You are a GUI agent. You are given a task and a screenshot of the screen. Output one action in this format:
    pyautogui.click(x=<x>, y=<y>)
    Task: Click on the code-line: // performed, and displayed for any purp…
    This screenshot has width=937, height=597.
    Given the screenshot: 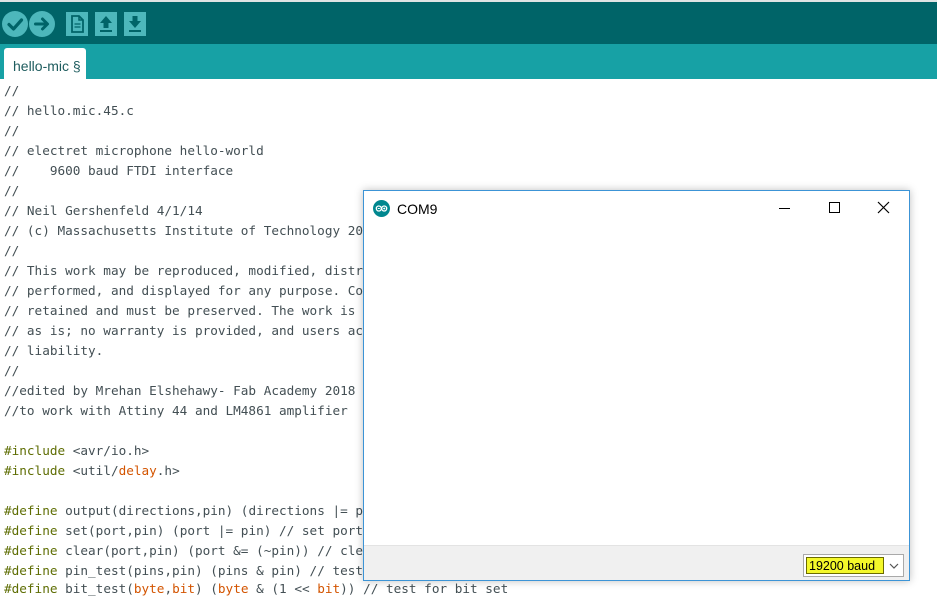 What is the action you would take?
    pyautogui.click(x=184, y=290)
    